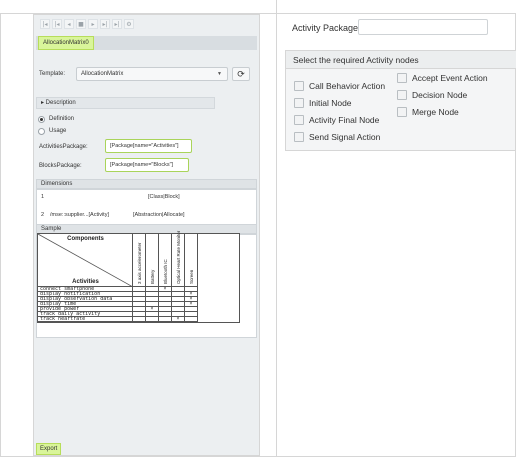 Image resolution: width=516 pixels, height=457 pixels. I want to click on dimension-type: [Class|Block], so click(164, 197).